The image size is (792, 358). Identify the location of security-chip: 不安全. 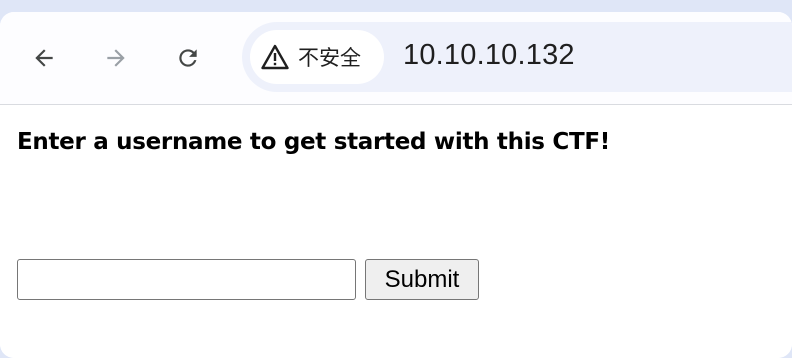
(317, 57).